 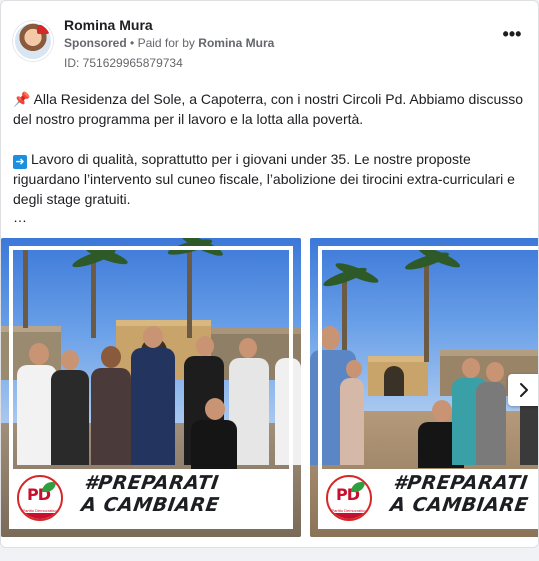 I want to click on feed-divider, so click(x=269, y=554).